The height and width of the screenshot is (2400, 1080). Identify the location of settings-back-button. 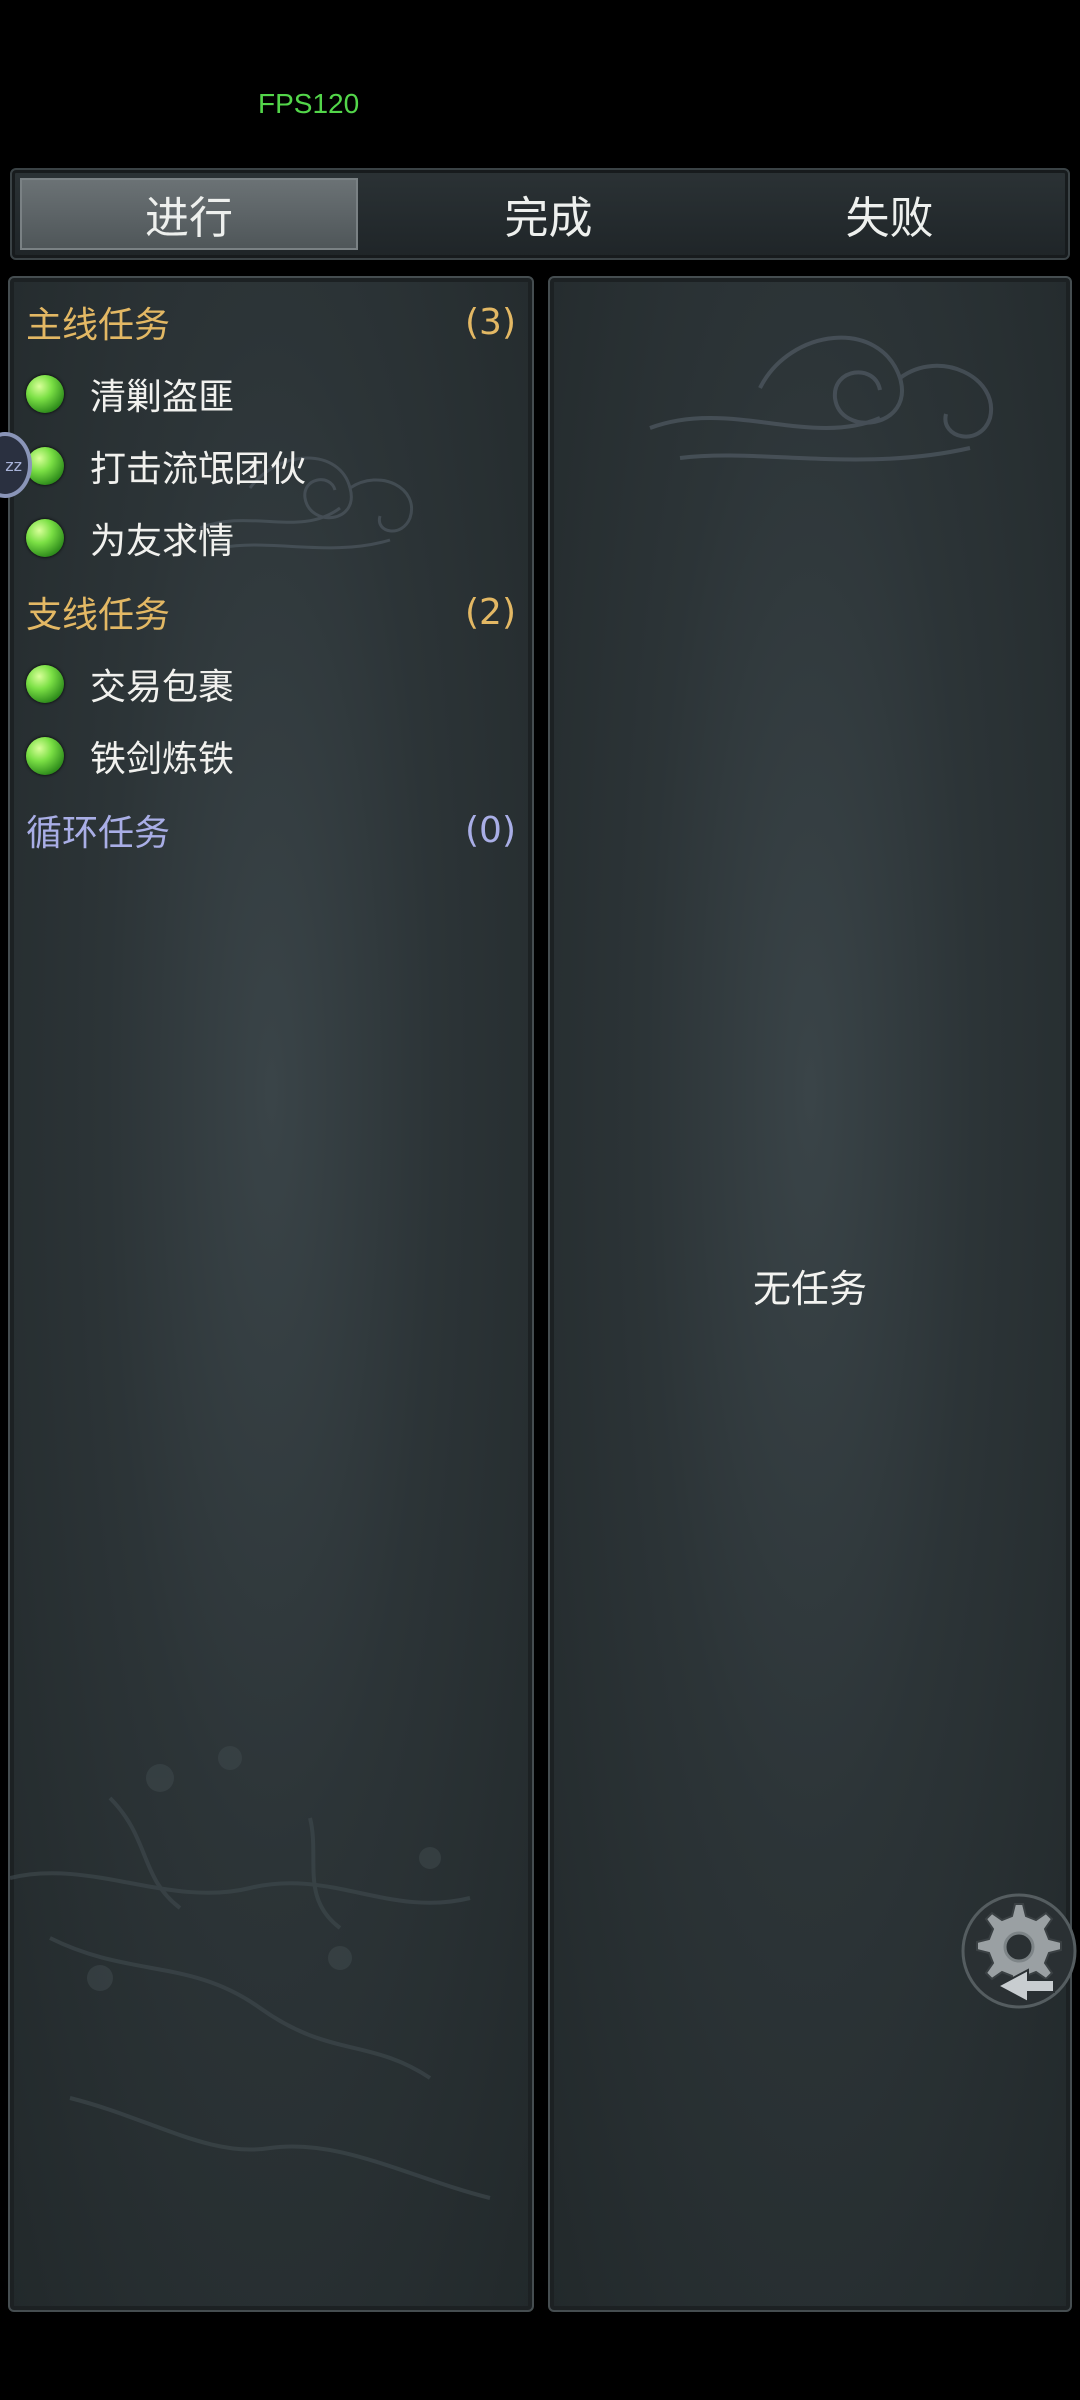
(1019, 1951).